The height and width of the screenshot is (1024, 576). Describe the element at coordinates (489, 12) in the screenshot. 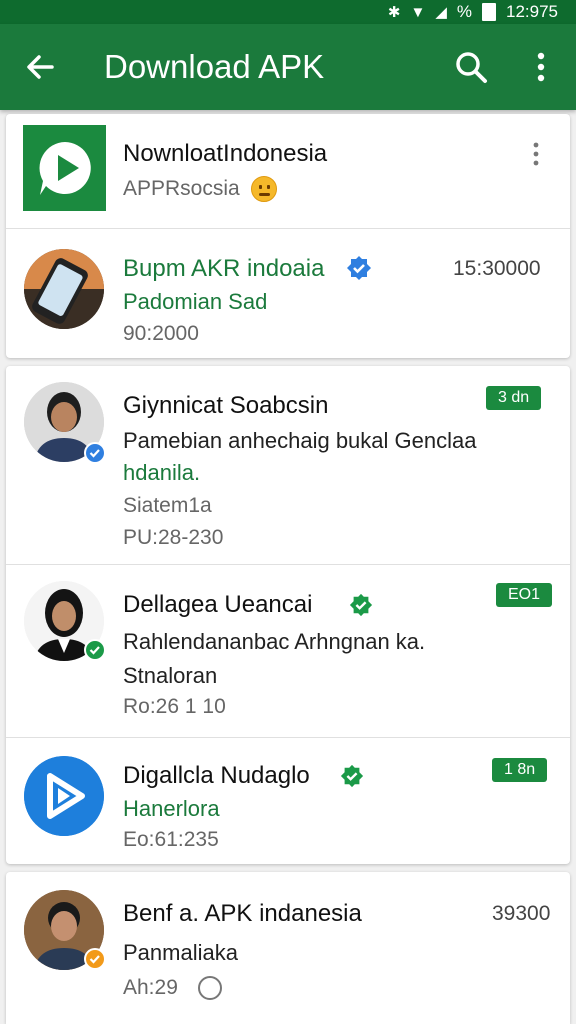

I see `battery-icon` at that location.